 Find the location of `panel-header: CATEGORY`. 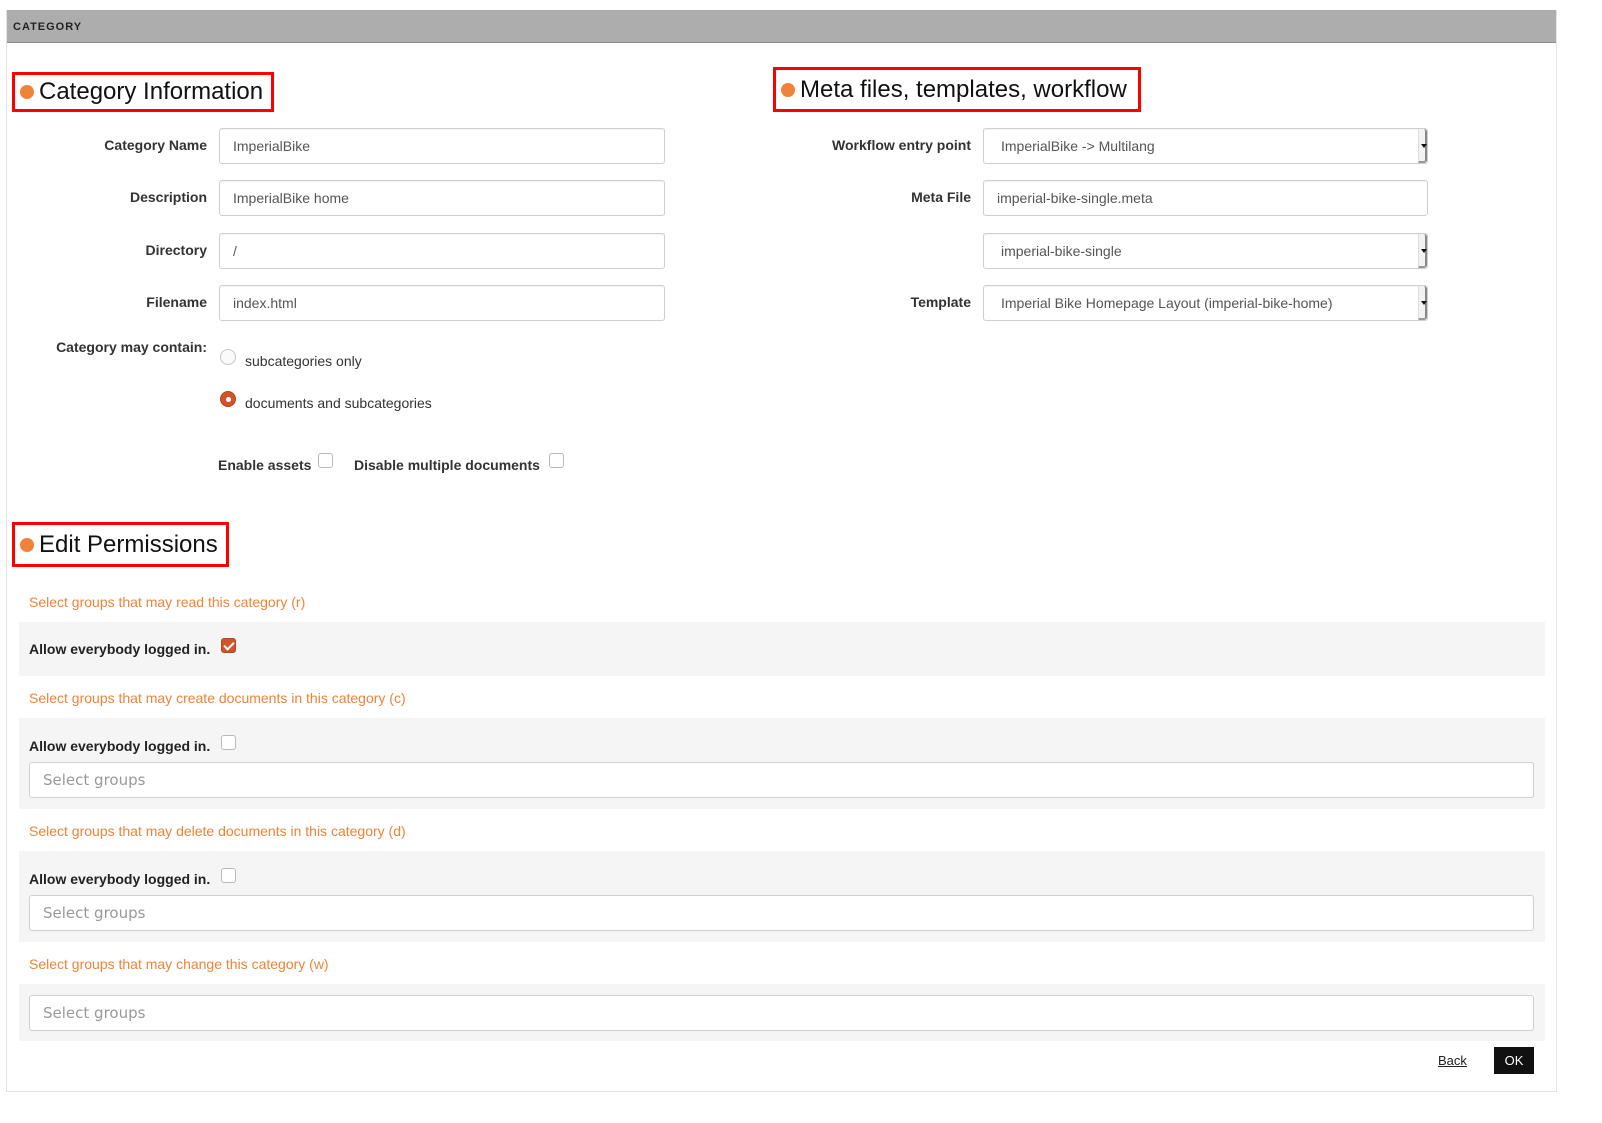

panel-header: CATEGORY is located at coordinates (781, 26).